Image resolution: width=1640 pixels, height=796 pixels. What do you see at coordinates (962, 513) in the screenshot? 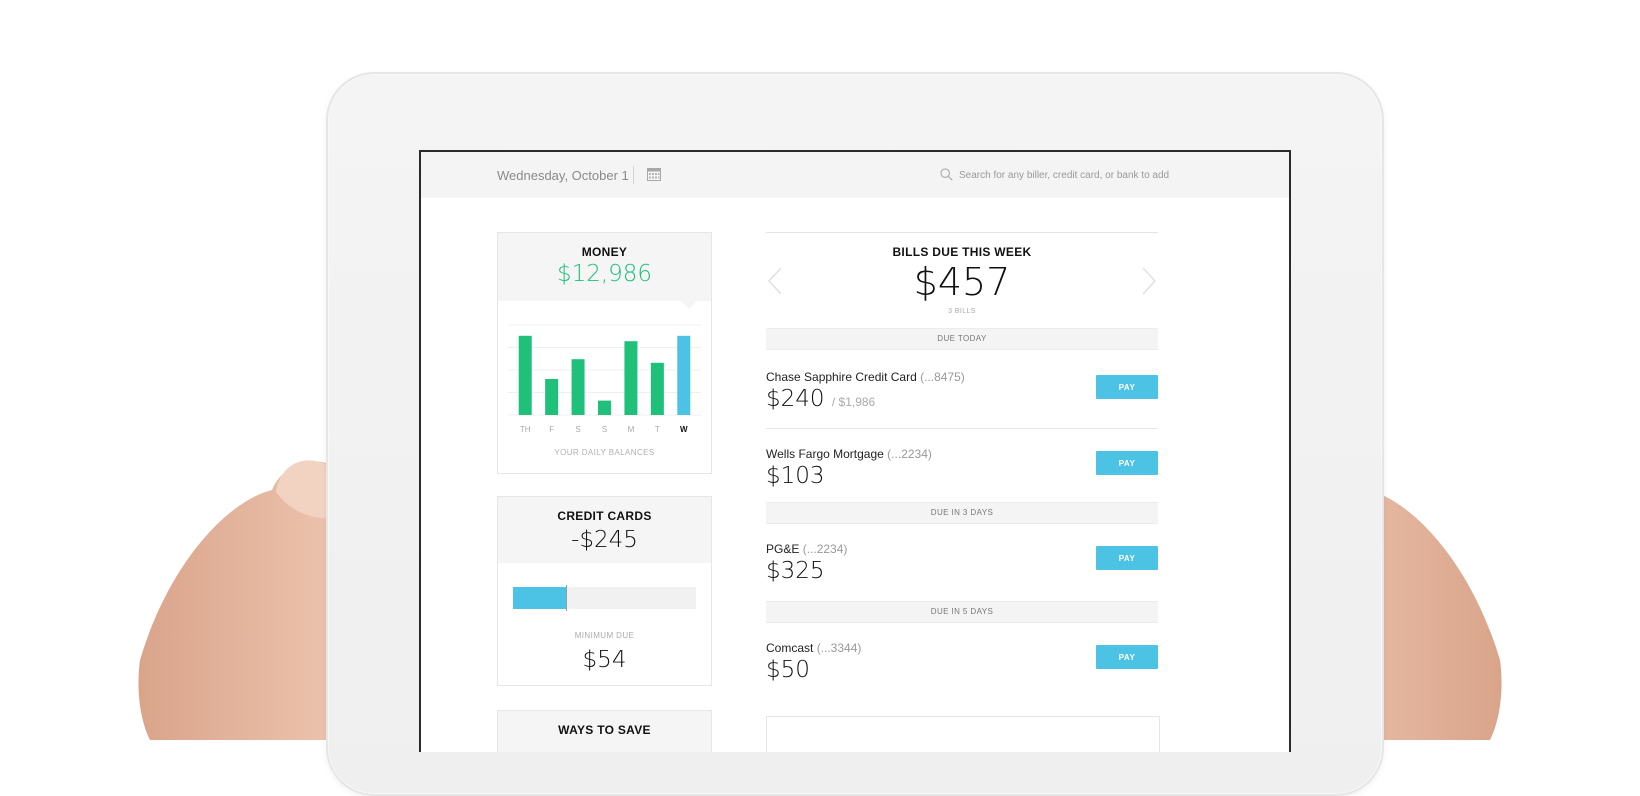
I see `section-due-in-3-days: DUE IN 3 DAYS` at bounding box center [962, 513].